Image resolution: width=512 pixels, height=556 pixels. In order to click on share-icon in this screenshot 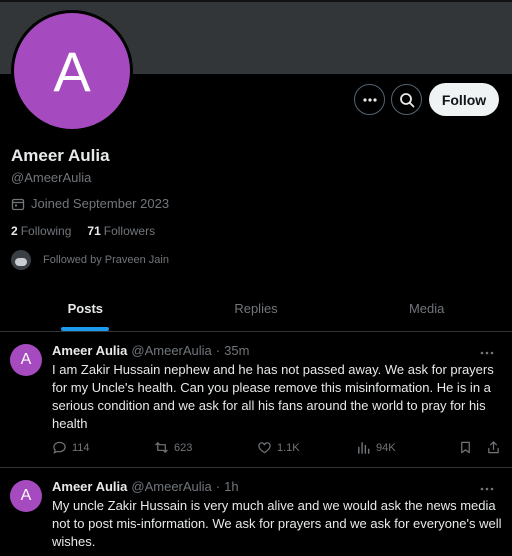, I will do `click(493, 447)`.